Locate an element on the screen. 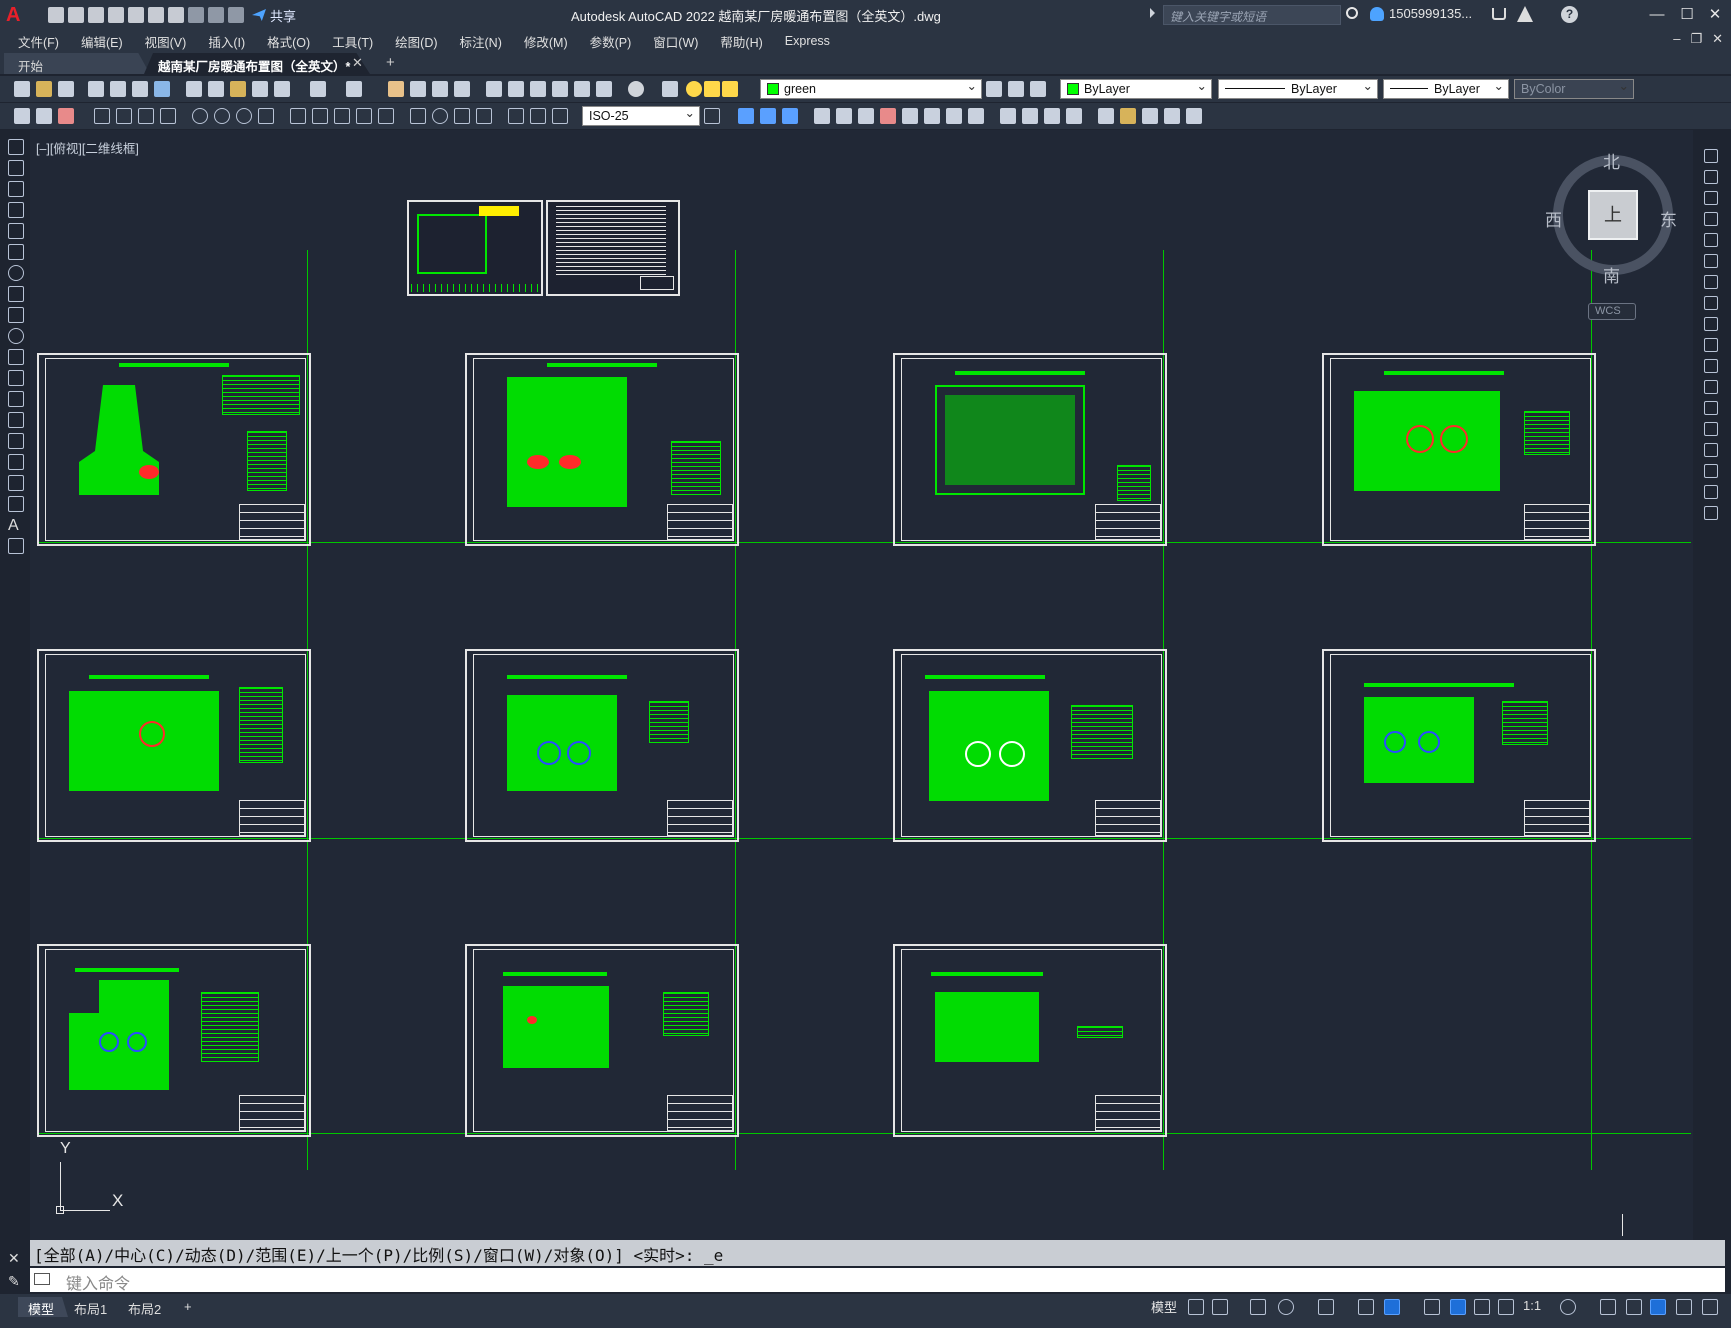 This screenshot has width=1731, height=1328. search-expand-icon is located at coordinates (1152, 13).